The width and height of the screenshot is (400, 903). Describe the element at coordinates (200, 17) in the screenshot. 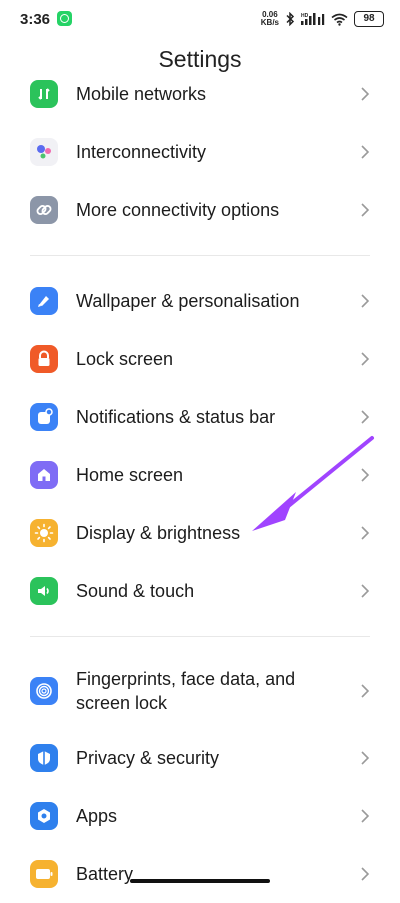

I see `status-bar: 3:36 0.06 KB/s HD 98` at that location.